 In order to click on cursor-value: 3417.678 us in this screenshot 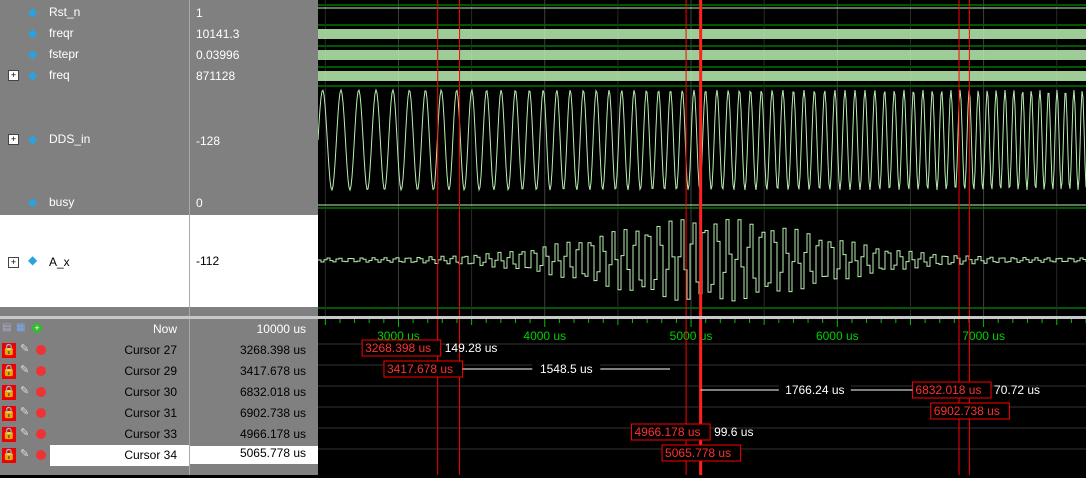, I will do `click(272, 371)`.